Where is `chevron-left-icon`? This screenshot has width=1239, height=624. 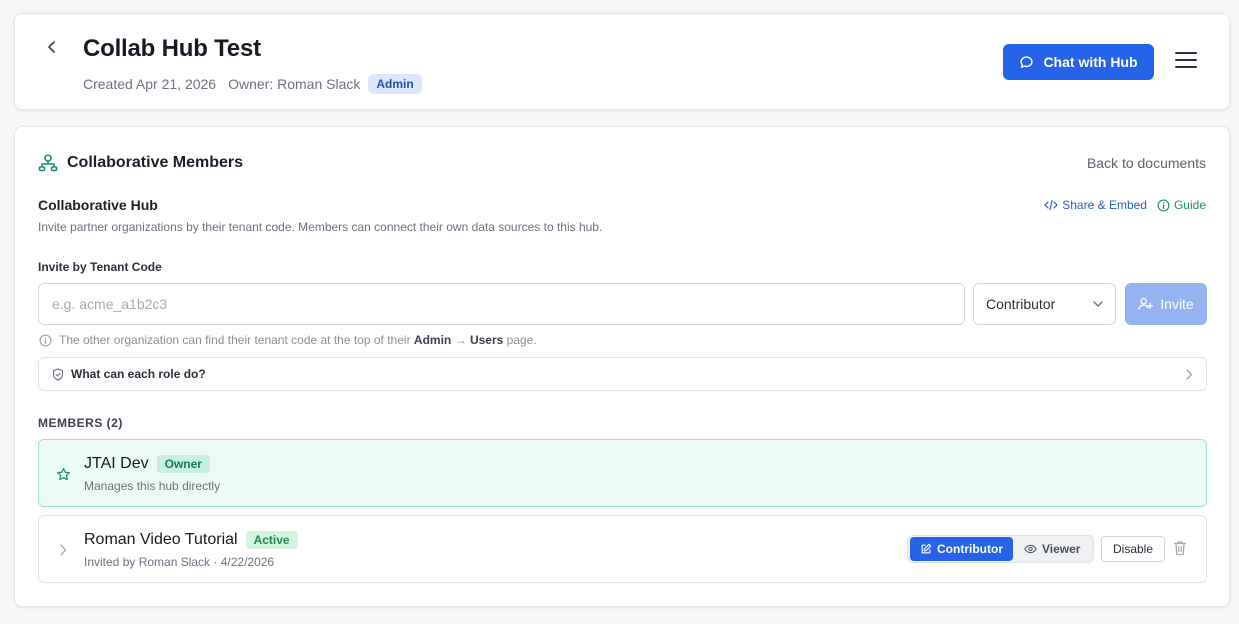 chevron-left-icon is located at coordinates (51, 47).